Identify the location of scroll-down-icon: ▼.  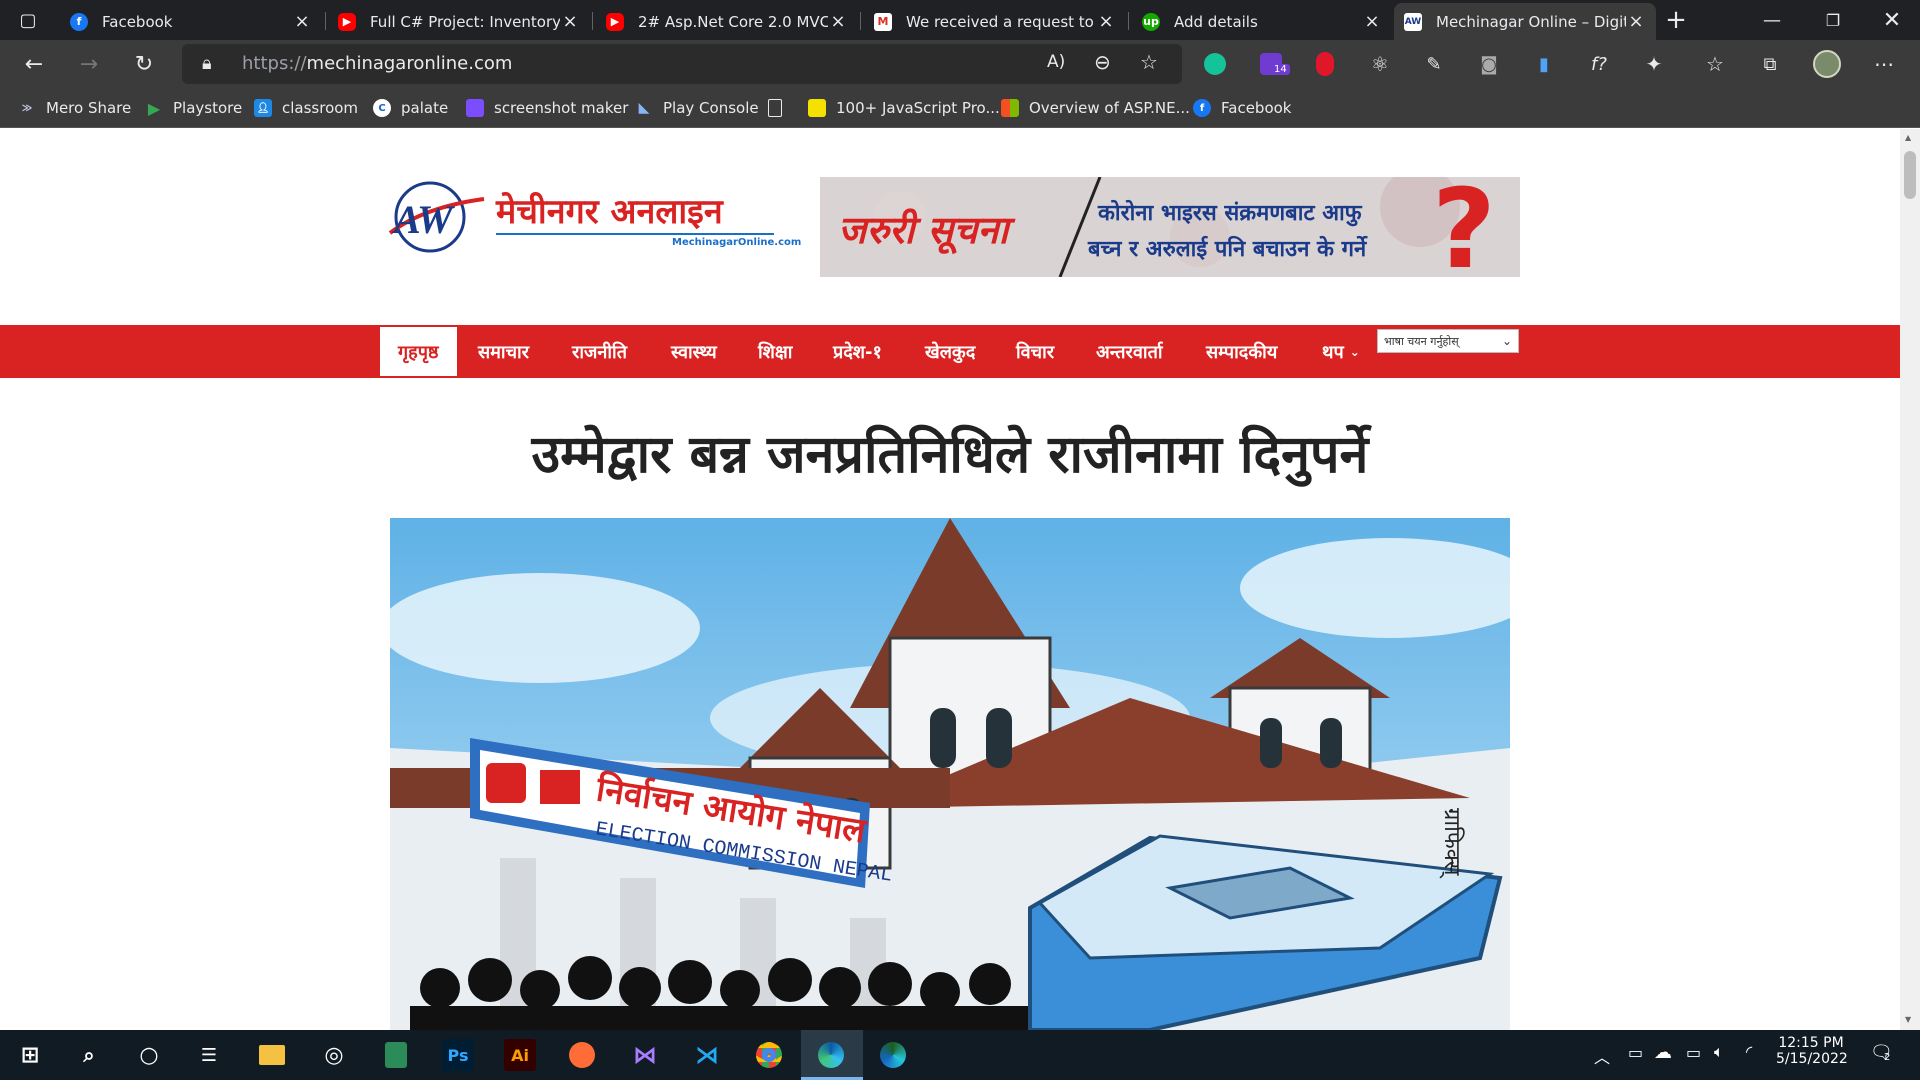
(1908, 1019).